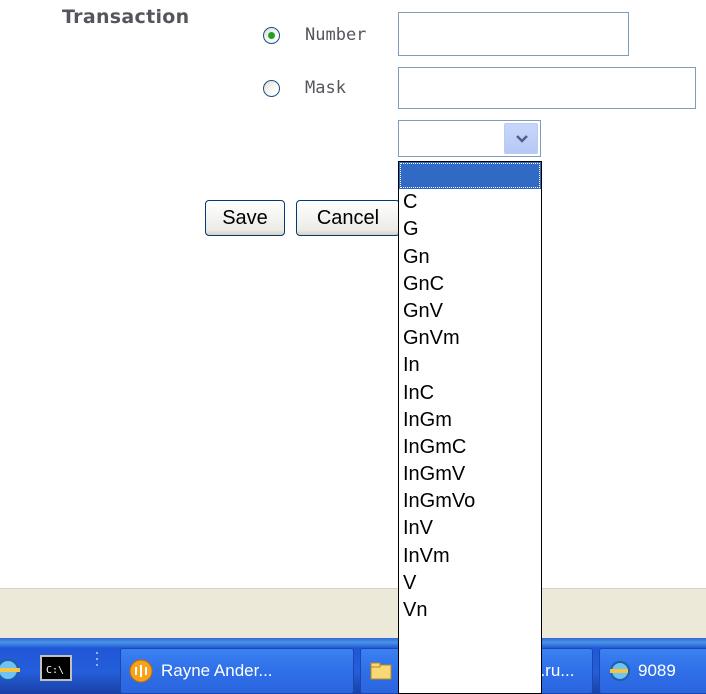 This screenshot has width=706, height=694. What do you see at coordinates (470, 202) in the screenshot?
I see `select-option: C` at bounding box center [470, 202].